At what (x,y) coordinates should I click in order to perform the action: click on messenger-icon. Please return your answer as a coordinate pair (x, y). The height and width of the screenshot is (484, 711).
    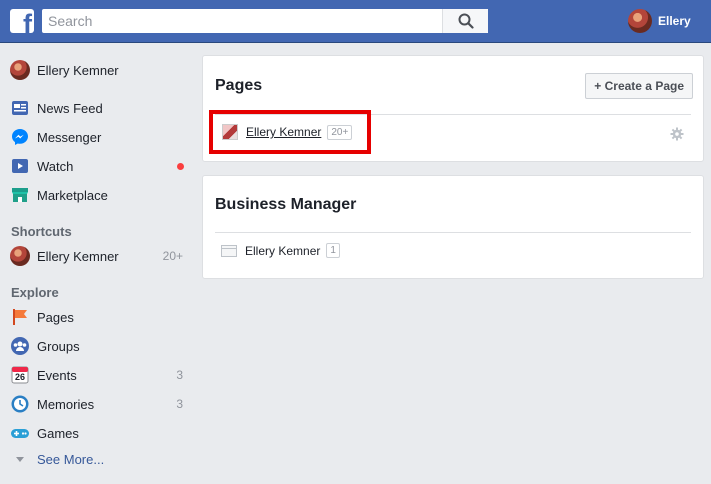
    Looking at the image, I should click on (20, 137).